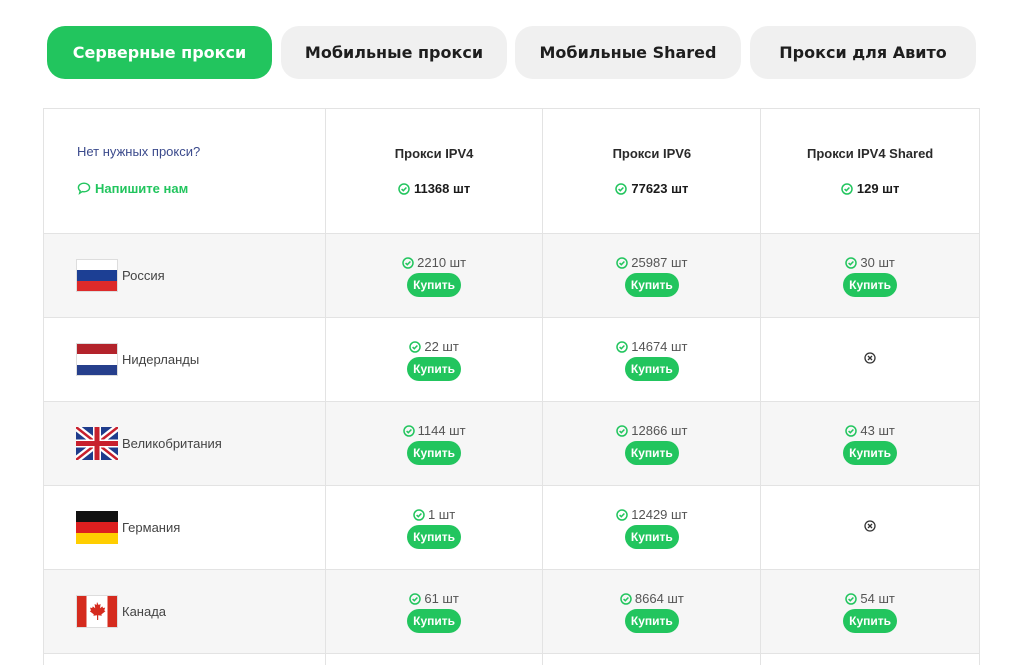 Image resolution: width=1024 pixels, height=665 pixels. What do you see at coordinates (441, 430) in the screenshot?
I see `stock-value: 1144 шт` at bounding box center [441, 430].